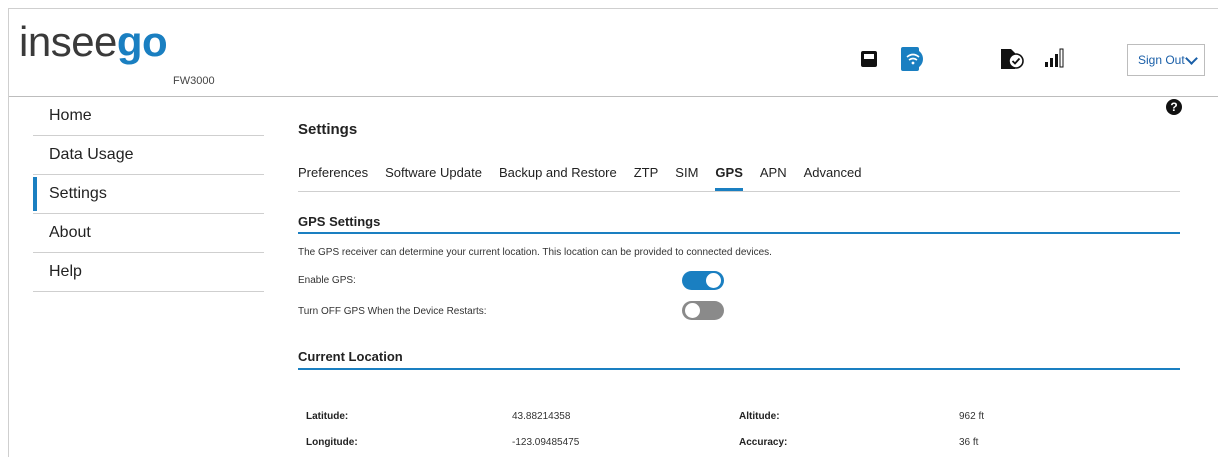 The image size is (1218, 457). Describe the element at coordinates (339, 221) in the screenshot. I see `gps-settings-title: GPS Settings` at that location.